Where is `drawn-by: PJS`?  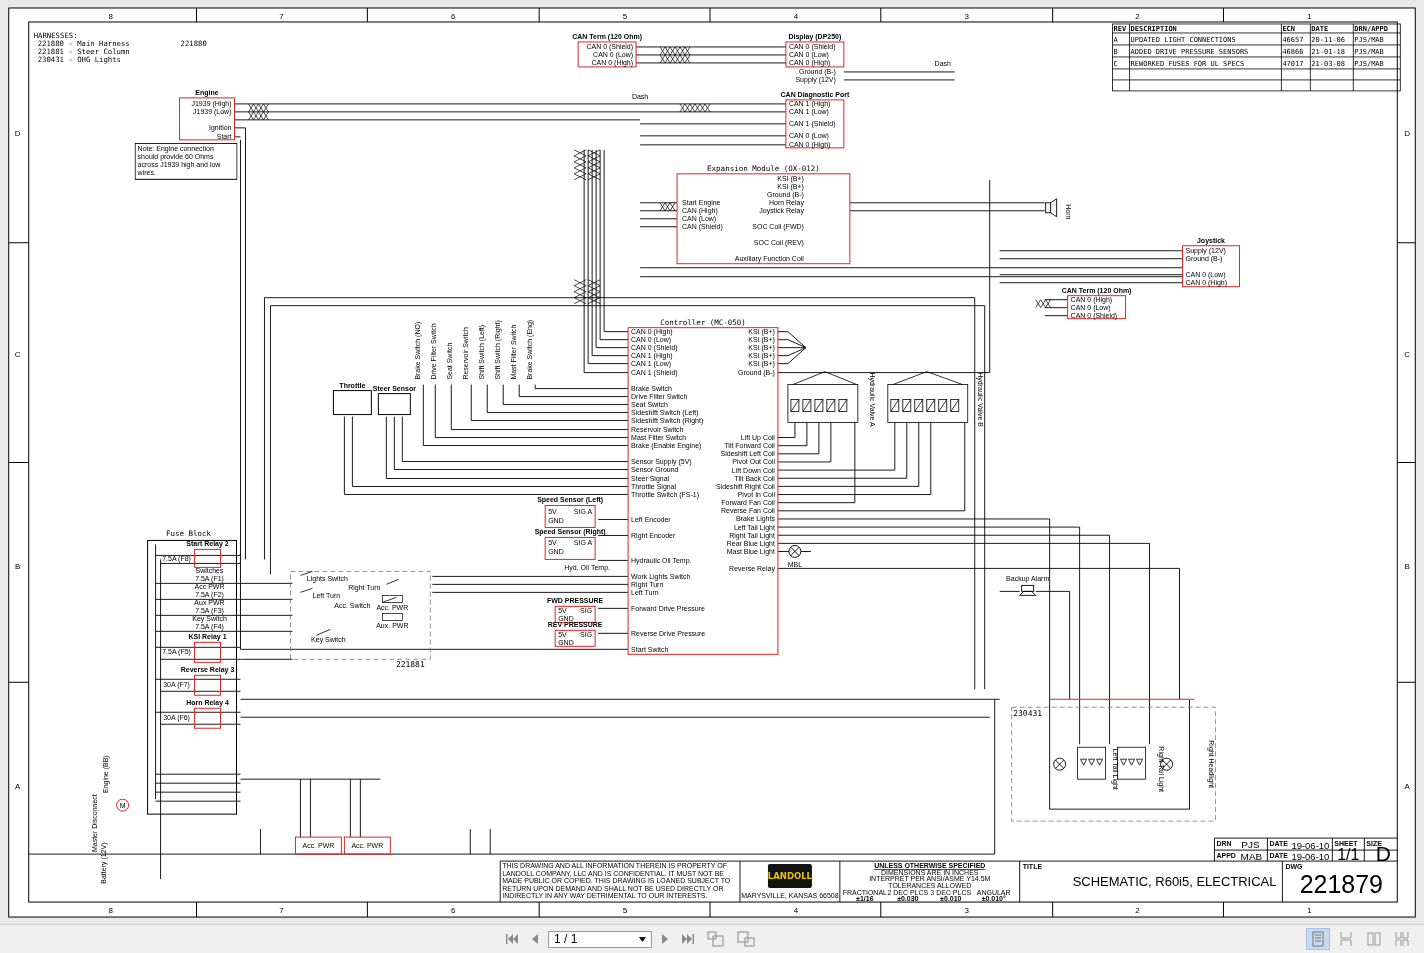
drawn-by: PJS is located at coordinates (1250, 845).